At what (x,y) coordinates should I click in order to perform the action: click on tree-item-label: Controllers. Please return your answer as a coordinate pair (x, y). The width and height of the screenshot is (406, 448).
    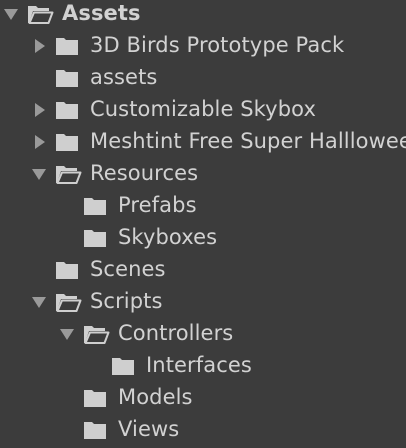
    Looking at the image, I should click on (176, 333).